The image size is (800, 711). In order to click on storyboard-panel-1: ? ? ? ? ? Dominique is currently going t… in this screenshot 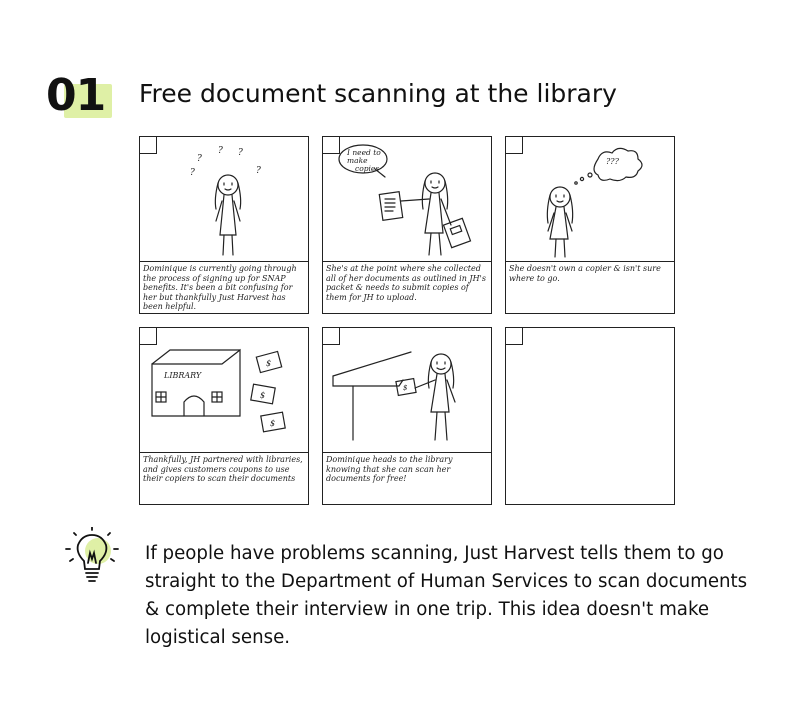, I will do `click(224, 225)`.